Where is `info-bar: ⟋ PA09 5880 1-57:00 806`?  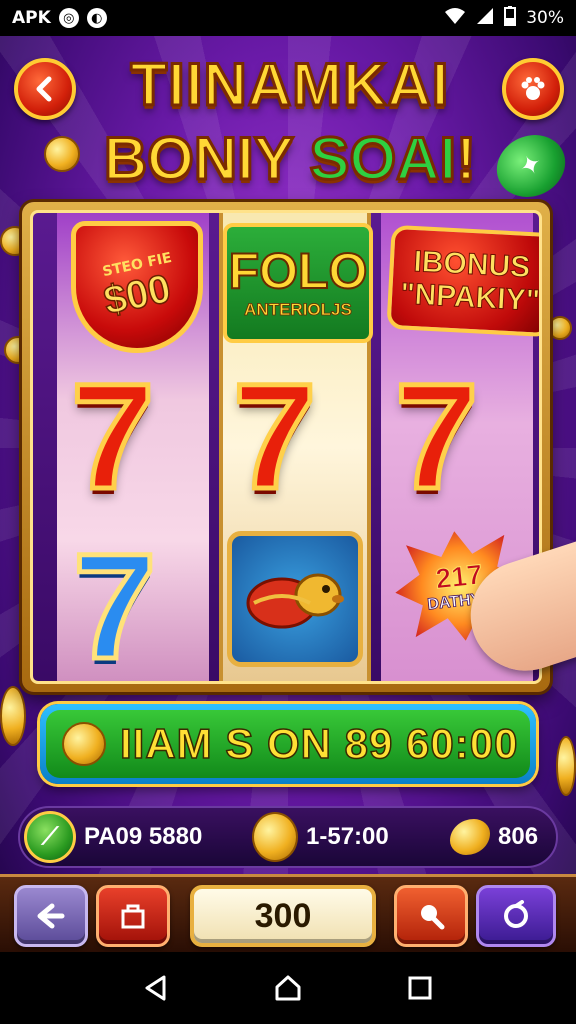
info-bar: ⟋ PA09 5880 1-57:00 806 is located at coordinates (288, 837).